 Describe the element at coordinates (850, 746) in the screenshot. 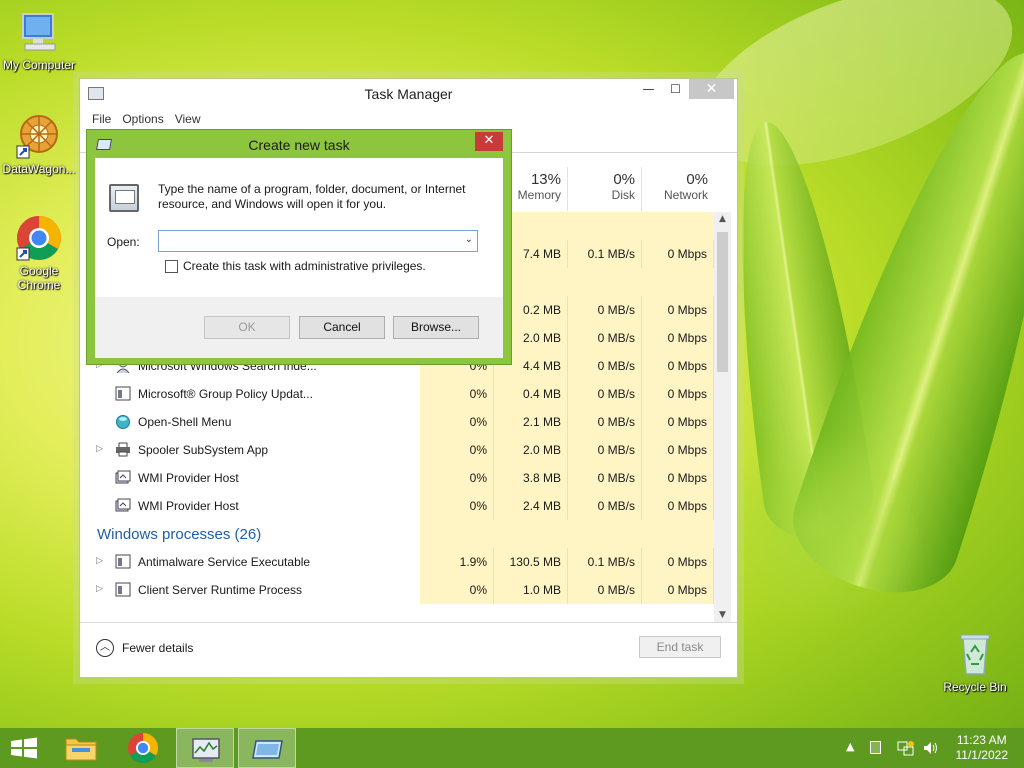

I see `show-hidden-icons: ▲` at that location.